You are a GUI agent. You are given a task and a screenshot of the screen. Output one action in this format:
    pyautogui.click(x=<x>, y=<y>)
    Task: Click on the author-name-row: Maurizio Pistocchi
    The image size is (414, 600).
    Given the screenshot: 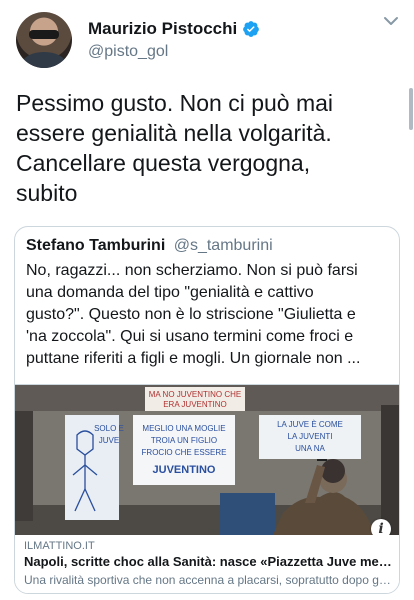 What is the action you would take?
    pyautogui.click(x=174, y=29)
    